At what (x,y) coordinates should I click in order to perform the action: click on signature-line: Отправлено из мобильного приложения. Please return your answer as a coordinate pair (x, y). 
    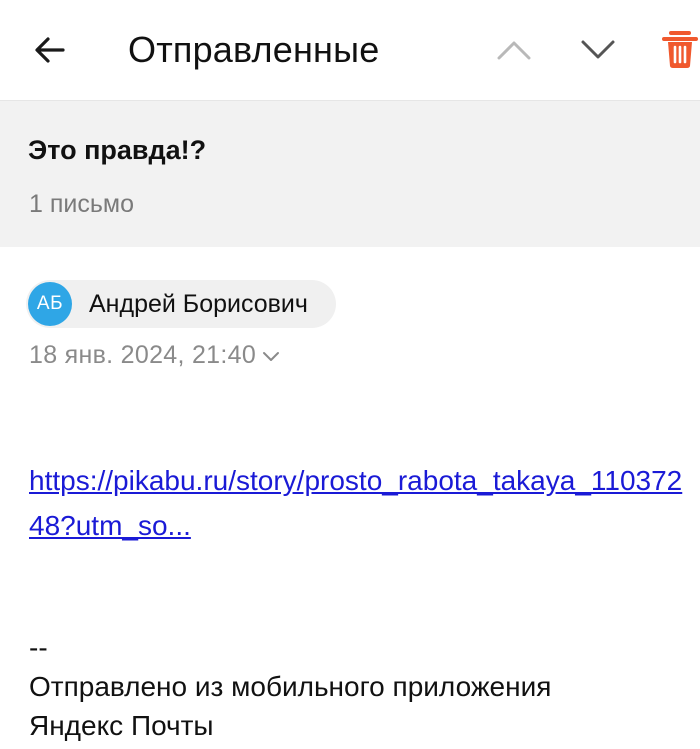
    Looking at the image, I should click on (290, 686).